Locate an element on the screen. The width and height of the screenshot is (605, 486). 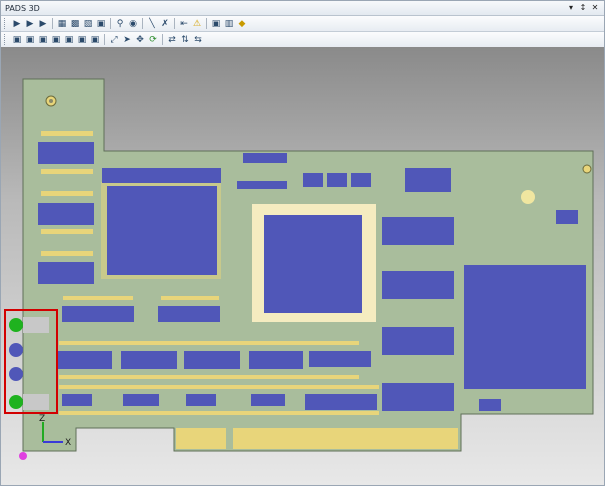
view-left-icon: ▣ is located at coordinates (43, 40).